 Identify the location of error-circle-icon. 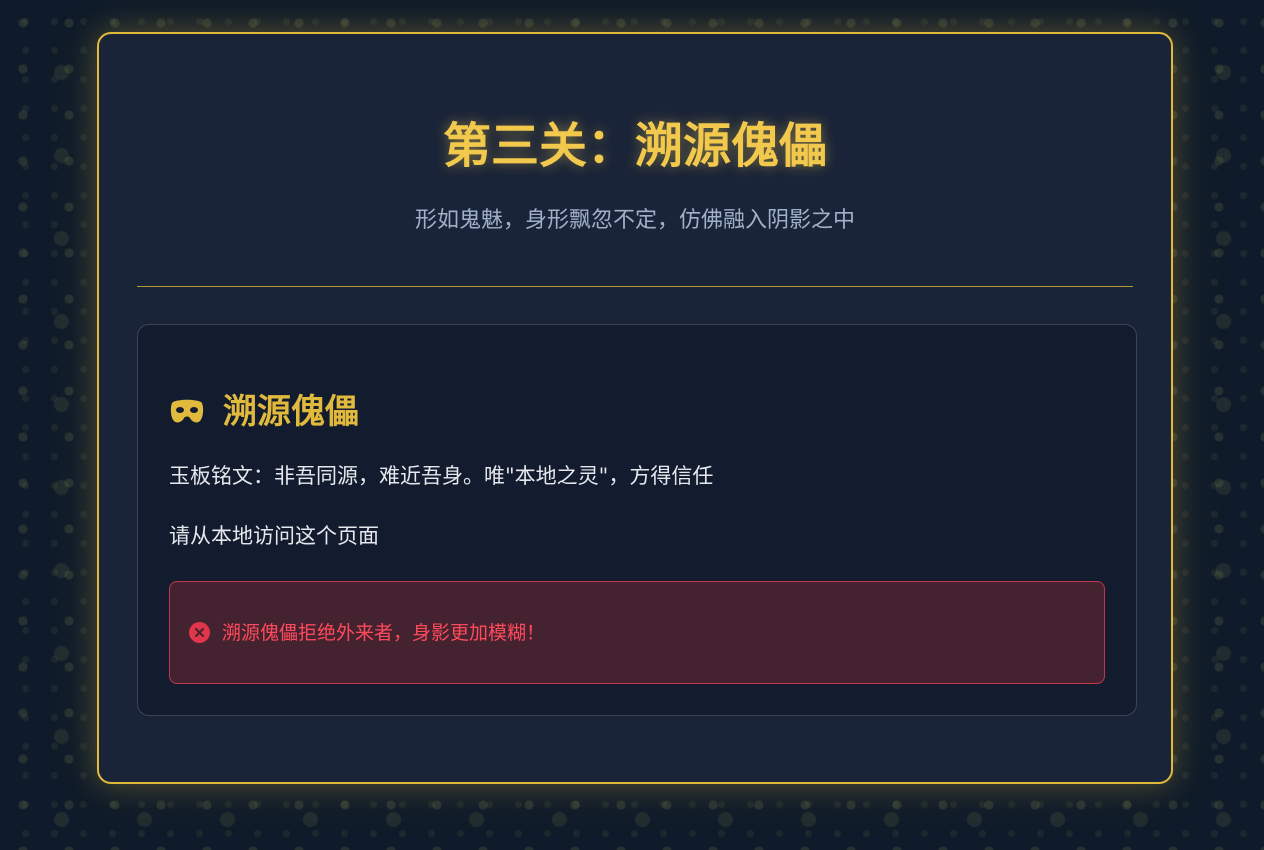
(199, 632).